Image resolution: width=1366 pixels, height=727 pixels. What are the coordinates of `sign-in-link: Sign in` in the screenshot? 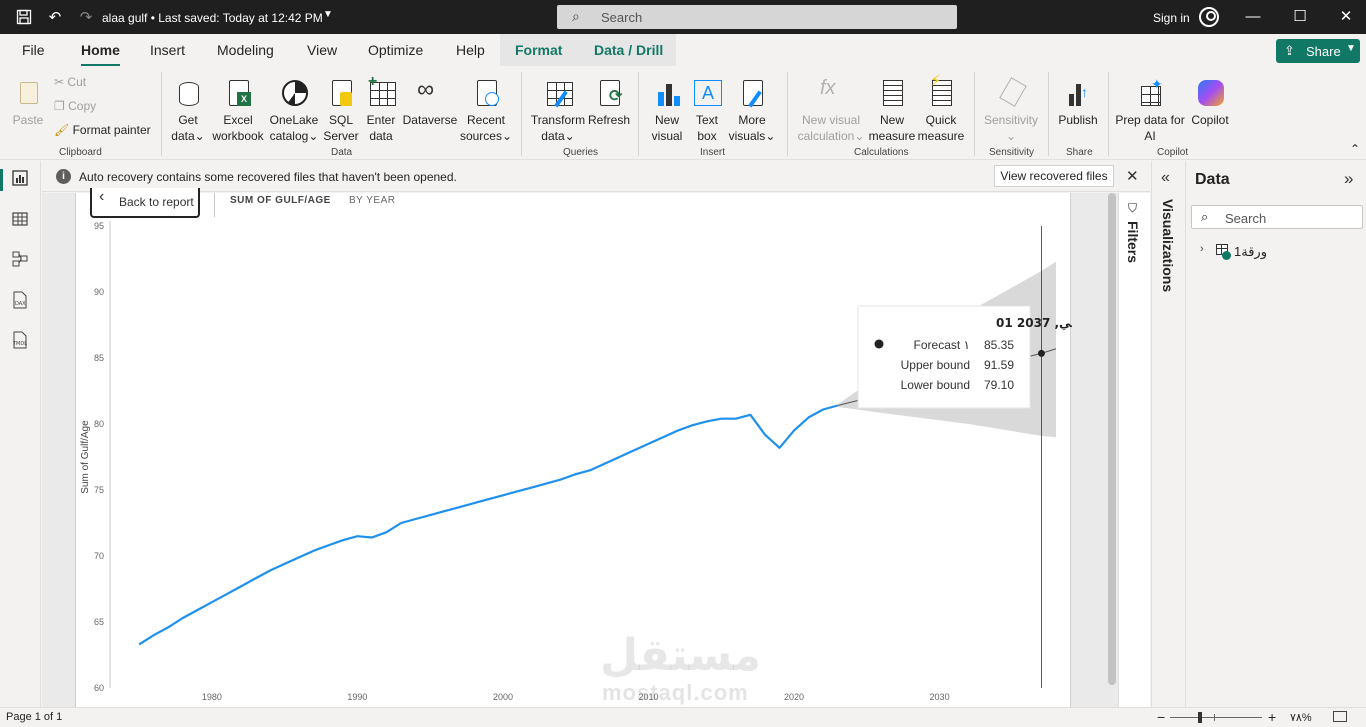 It's located at (1171, 18).